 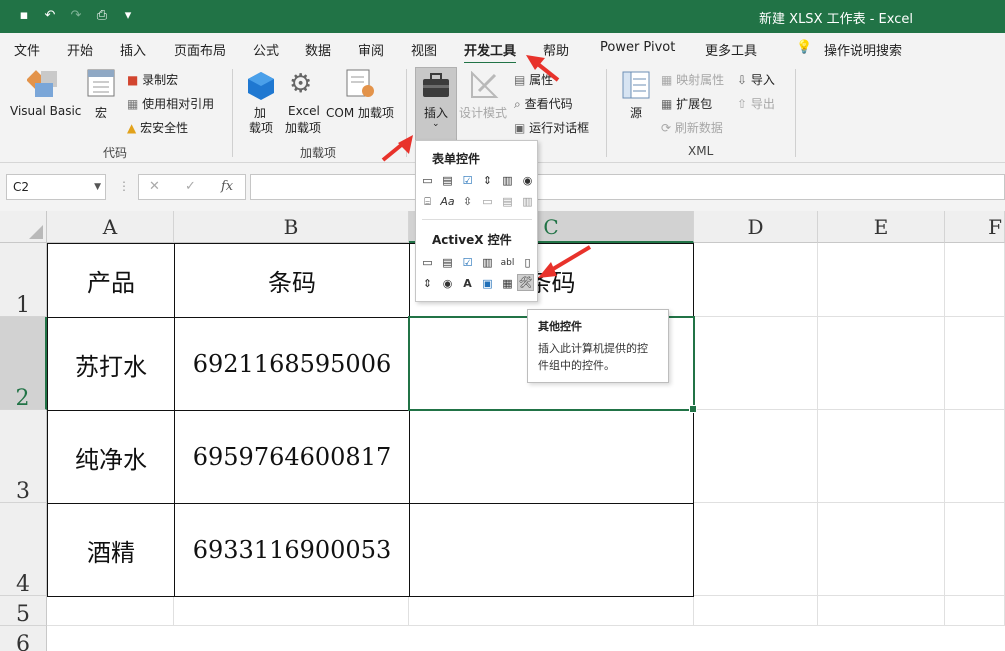 I want to click on ax-checkbox-icon: ☑, so click(x=467, y=262).